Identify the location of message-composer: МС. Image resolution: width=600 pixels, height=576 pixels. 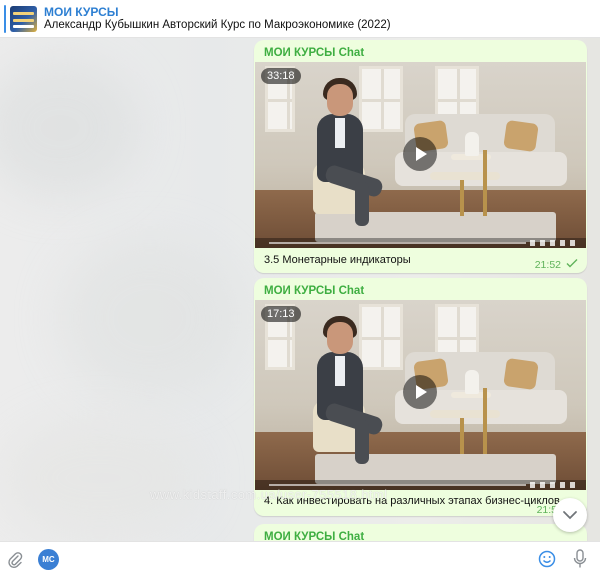
(300, 558).